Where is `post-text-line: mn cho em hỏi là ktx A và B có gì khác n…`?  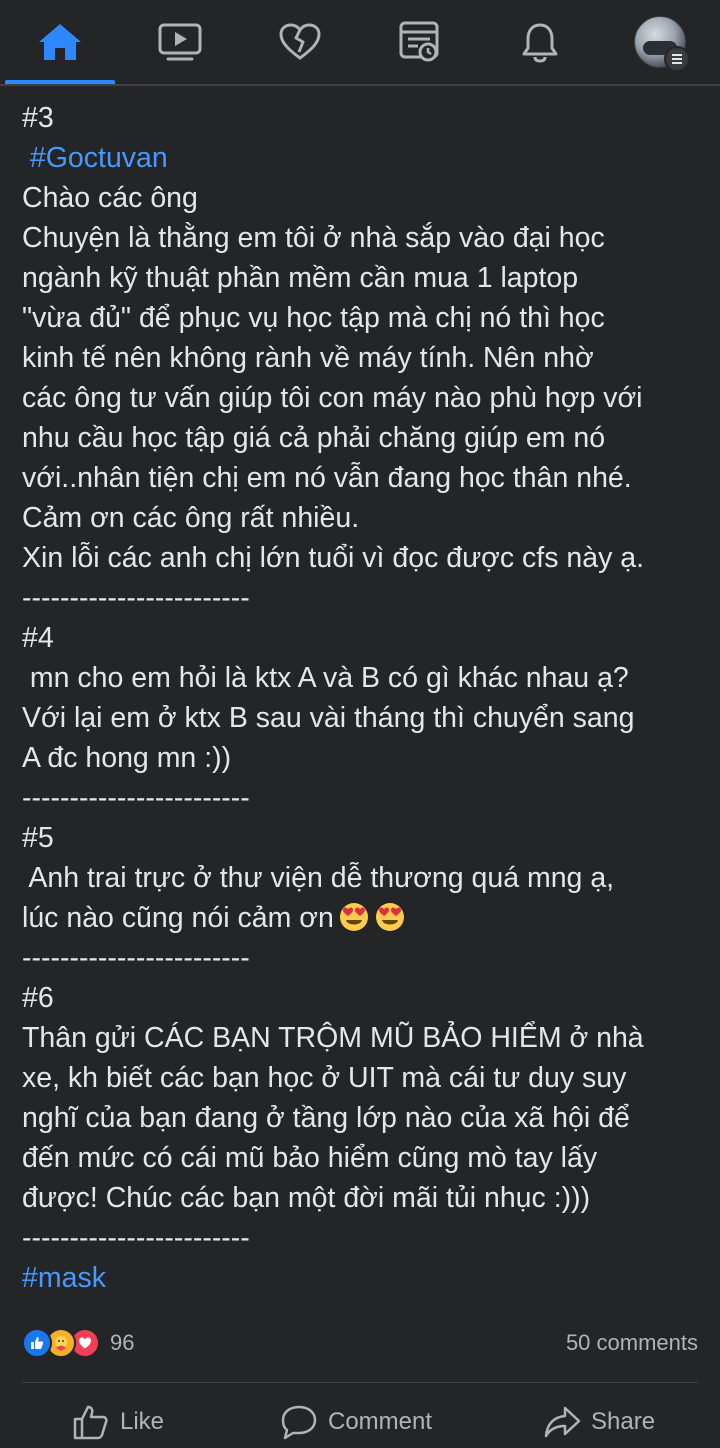 post-text-line: mn cho em hỏi là ktx A và B có gì khác n… is located at coordinates (367, 678).